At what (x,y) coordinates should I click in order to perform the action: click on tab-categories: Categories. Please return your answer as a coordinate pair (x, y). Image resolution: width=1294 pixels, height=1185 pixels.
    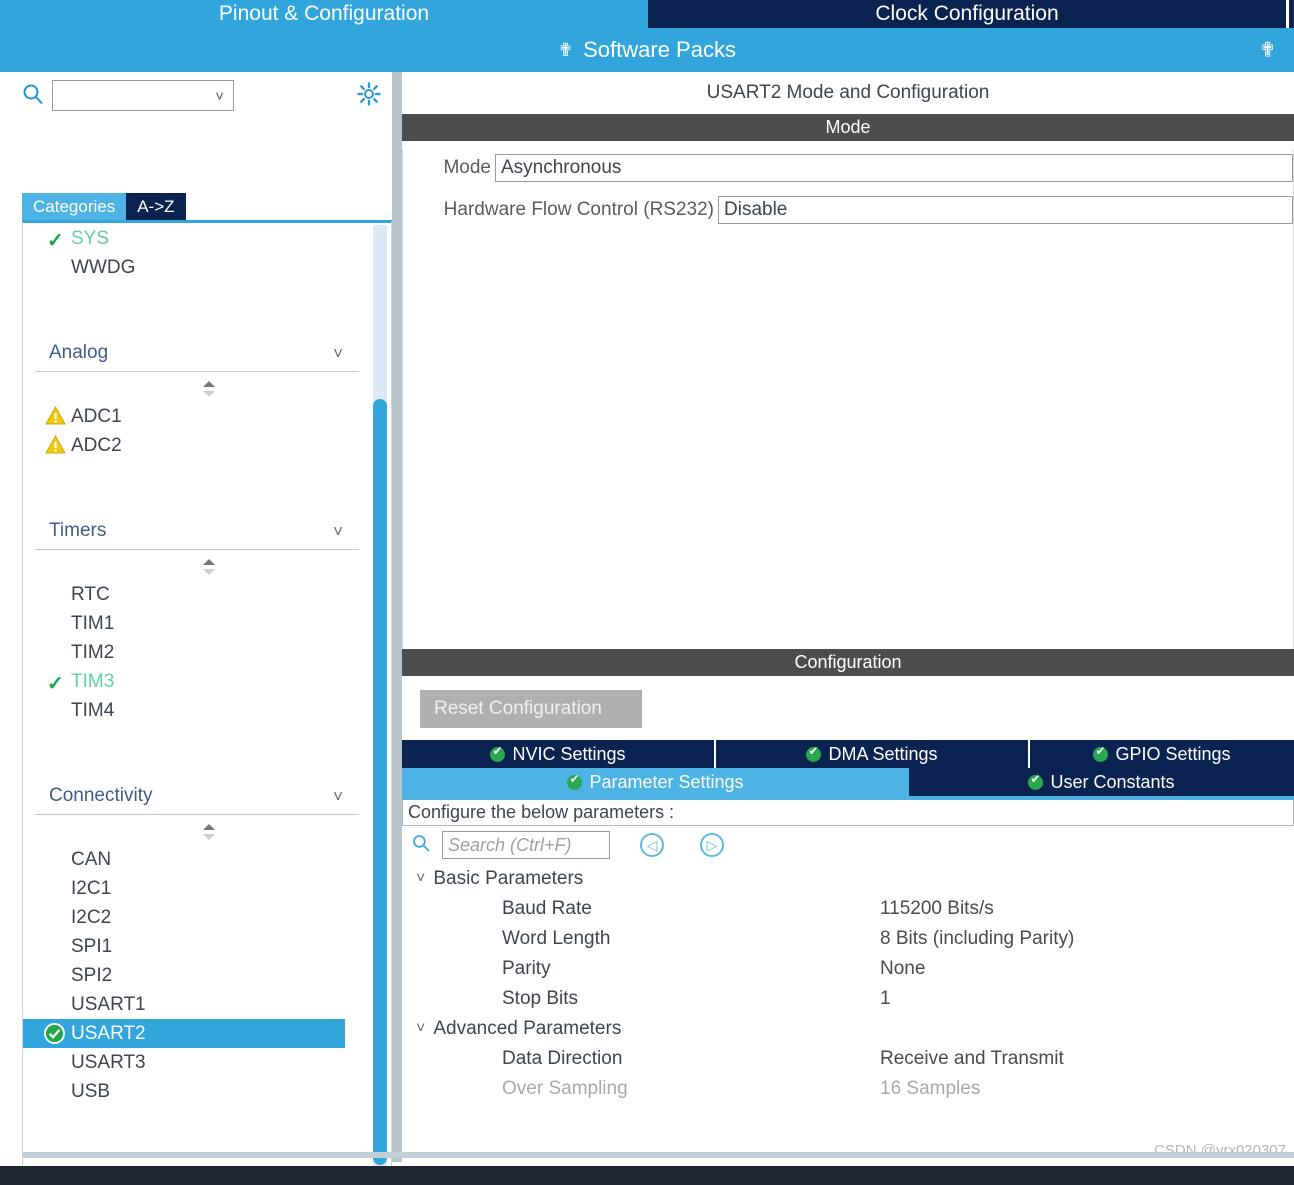
    Looking at the image, I should click on (74, 206).